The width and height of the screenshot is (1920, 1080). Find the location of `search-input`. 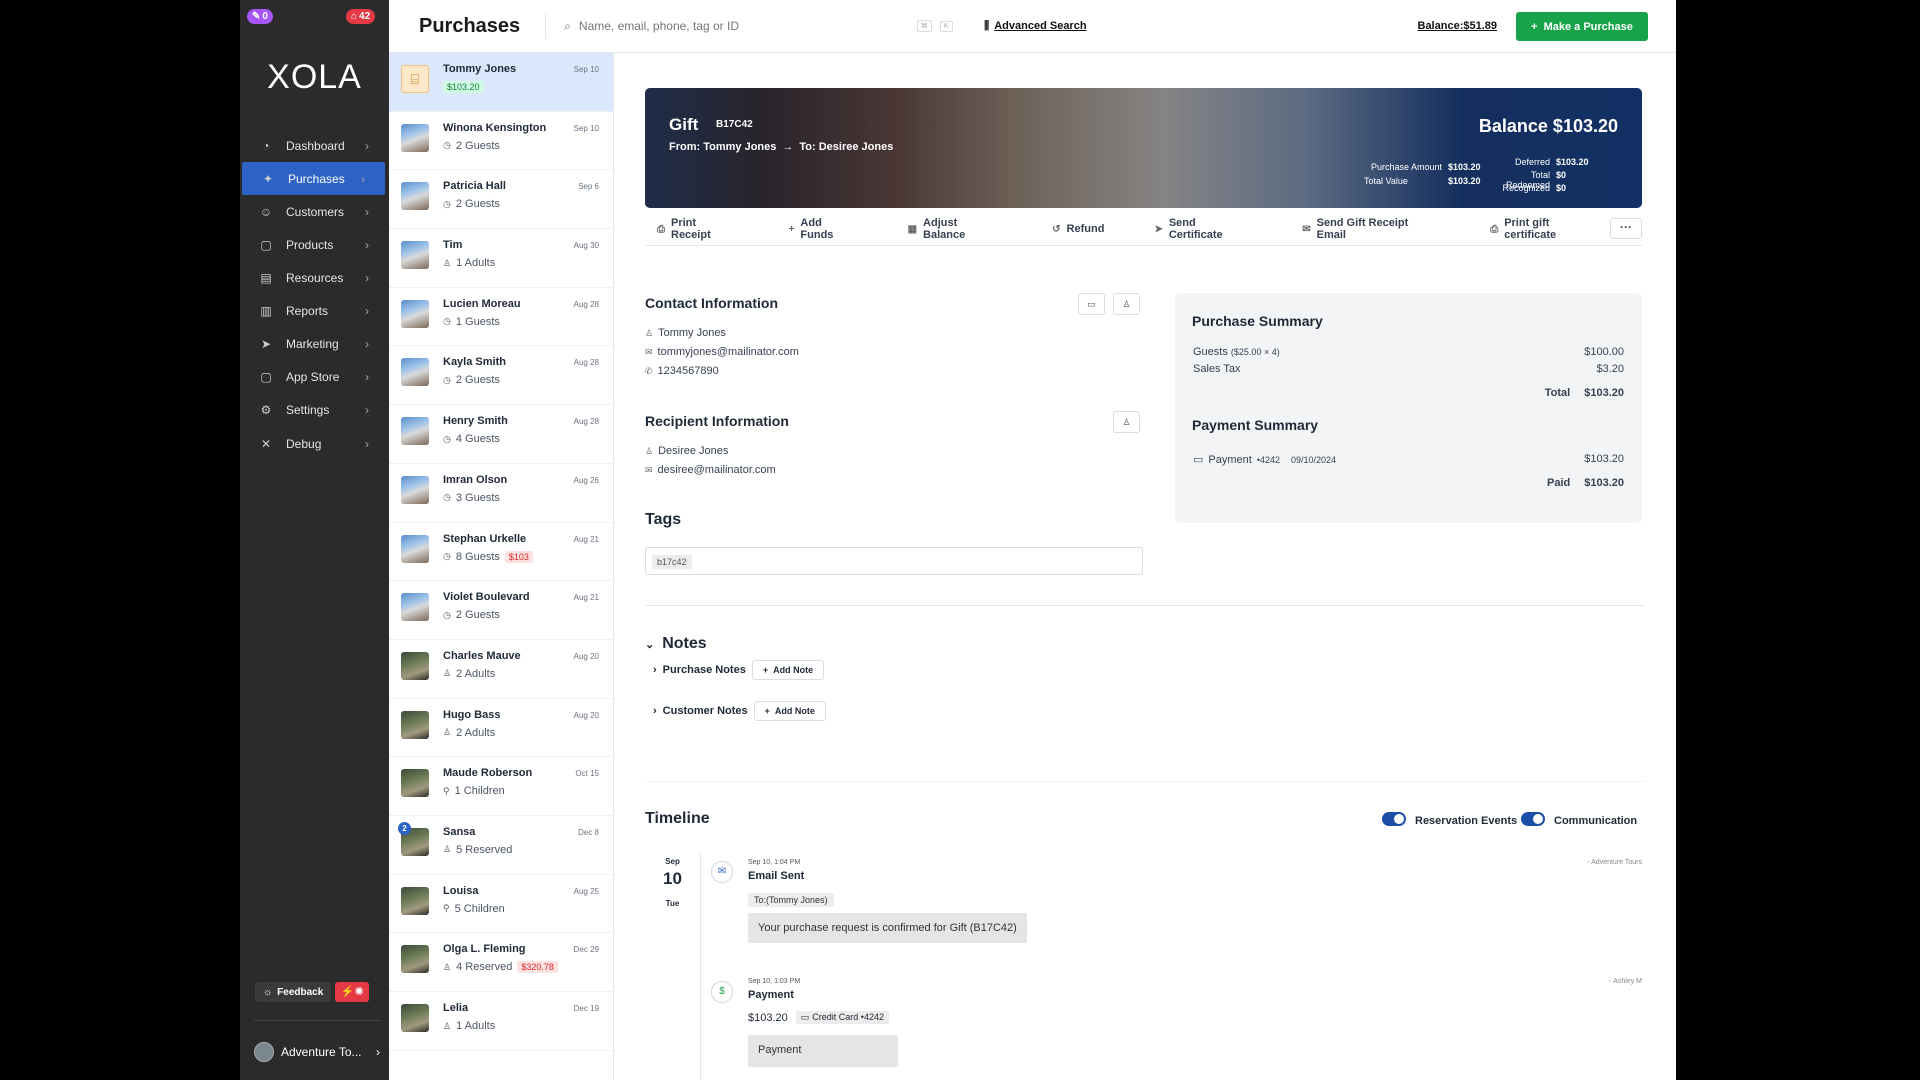

search-input is located at coordinates (743, 26).